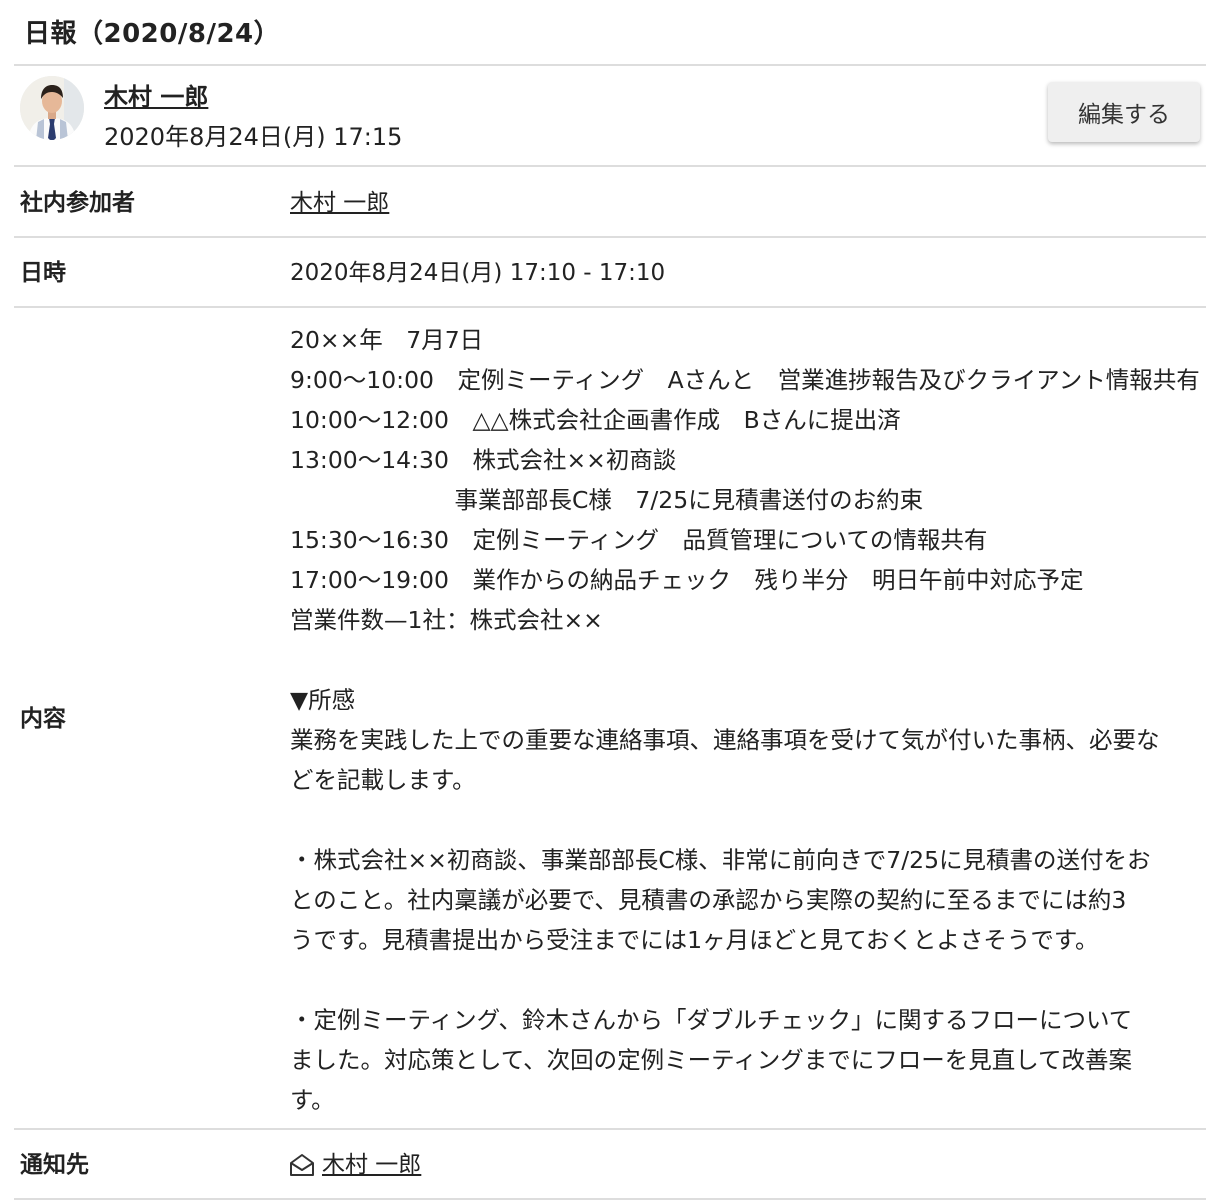 The width and height of the screenshot is (1206, 1204). What do you see at coordinates (302, 1165) in the screenshot?
I see `mail-open-icon` at bounding box center [302, 1165].